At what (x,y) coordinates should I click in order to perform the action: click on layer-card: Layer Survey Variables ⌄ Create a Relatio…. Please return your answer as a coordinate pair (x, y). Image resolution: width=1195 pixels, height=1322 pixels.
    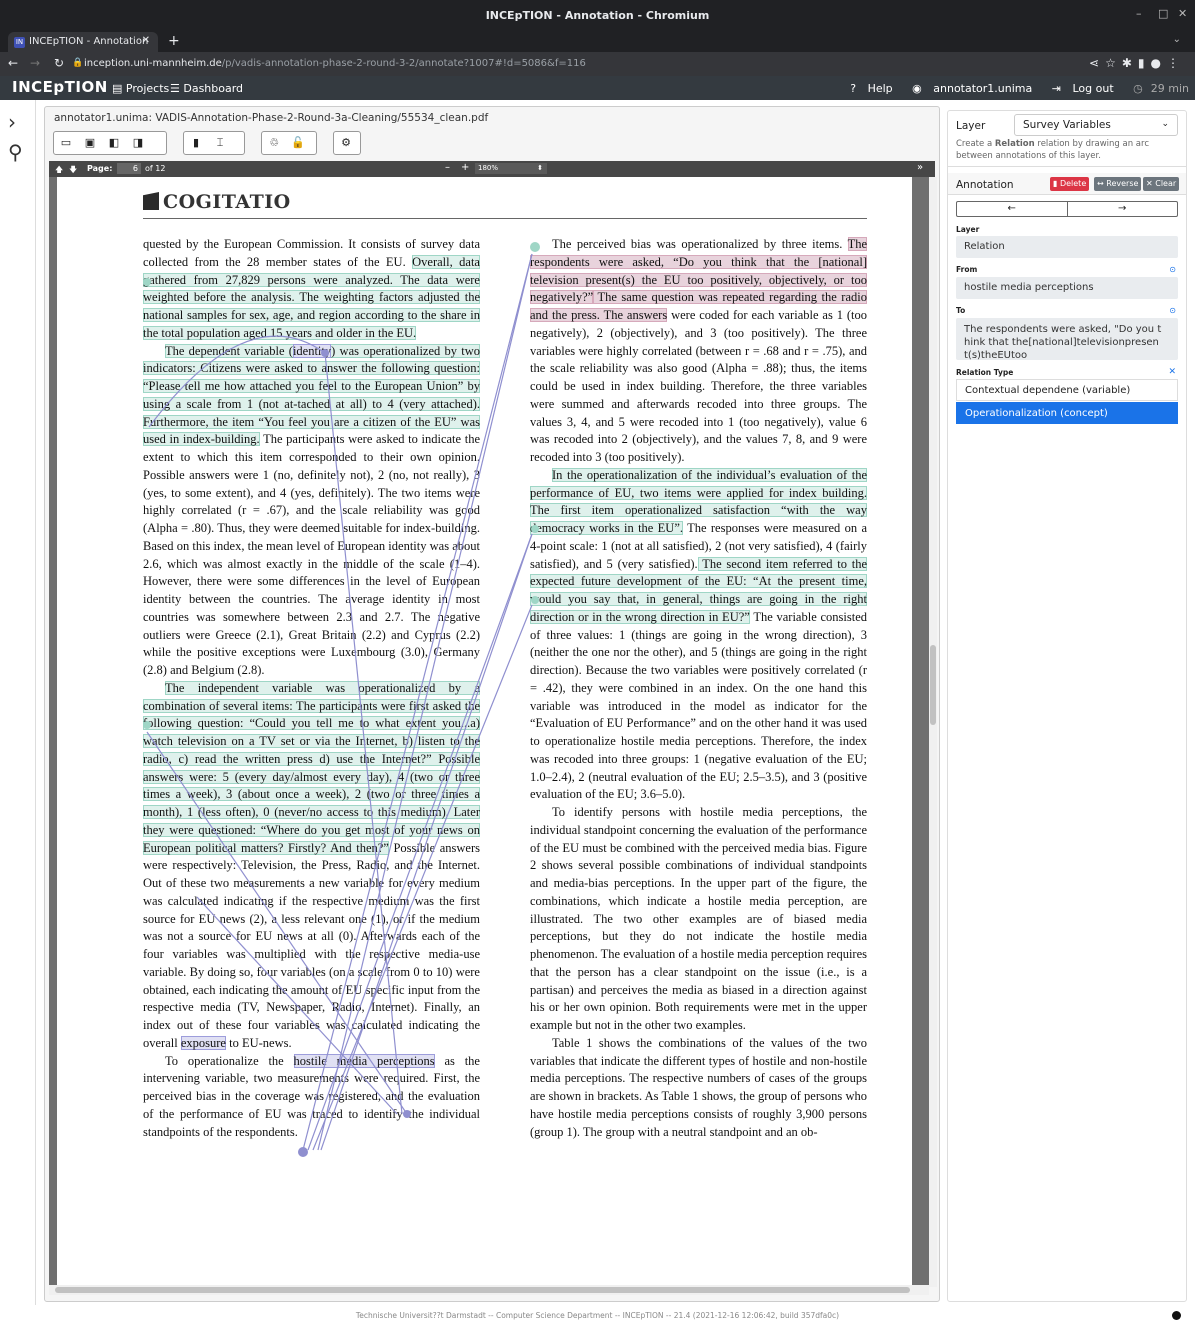
    Looking at the image, I should click on (1067, 139).